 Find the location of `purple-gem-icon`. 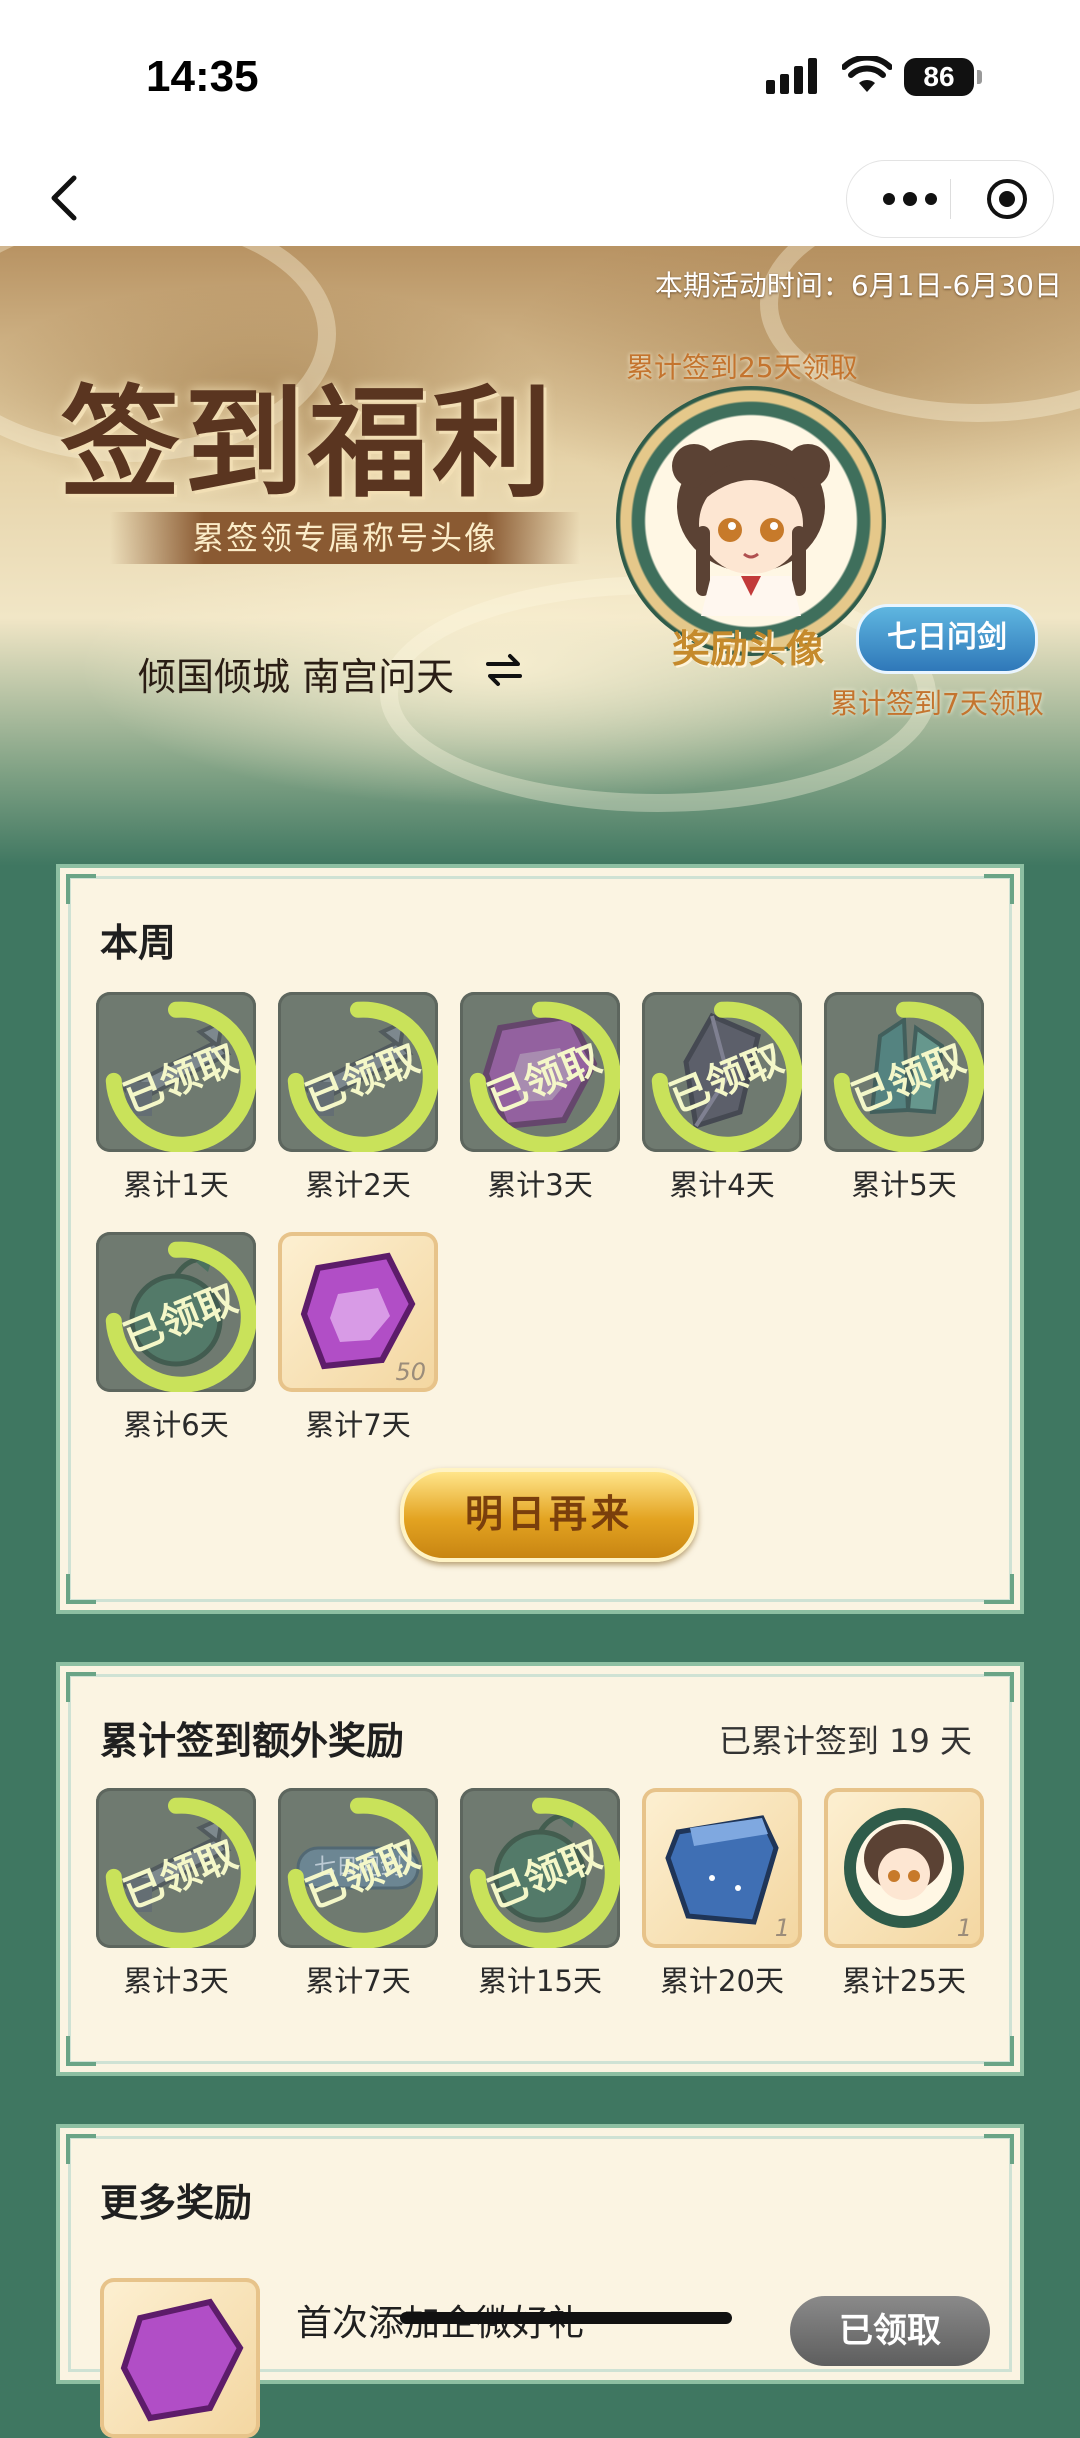

purple-gem-icon is located at coordinates (182, 2360).